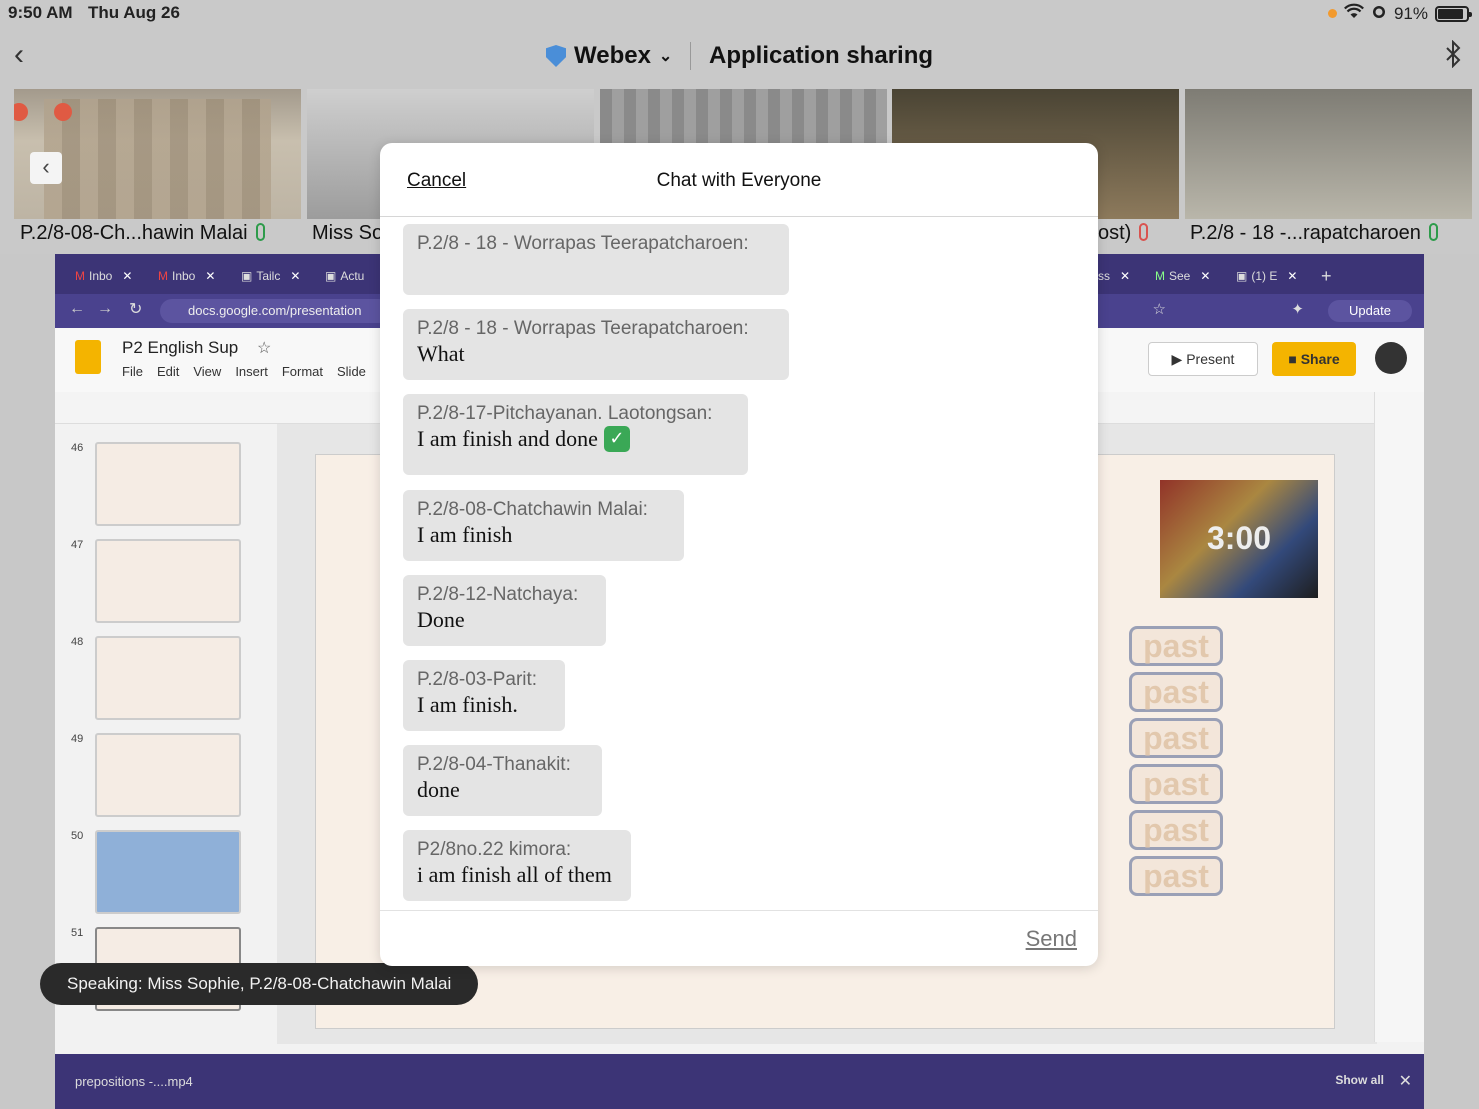 This screenshot has height=1109, width=1479. Describe the element at coordinates (1453, 13) in the screenshot. I see `battery-icon` at that location.